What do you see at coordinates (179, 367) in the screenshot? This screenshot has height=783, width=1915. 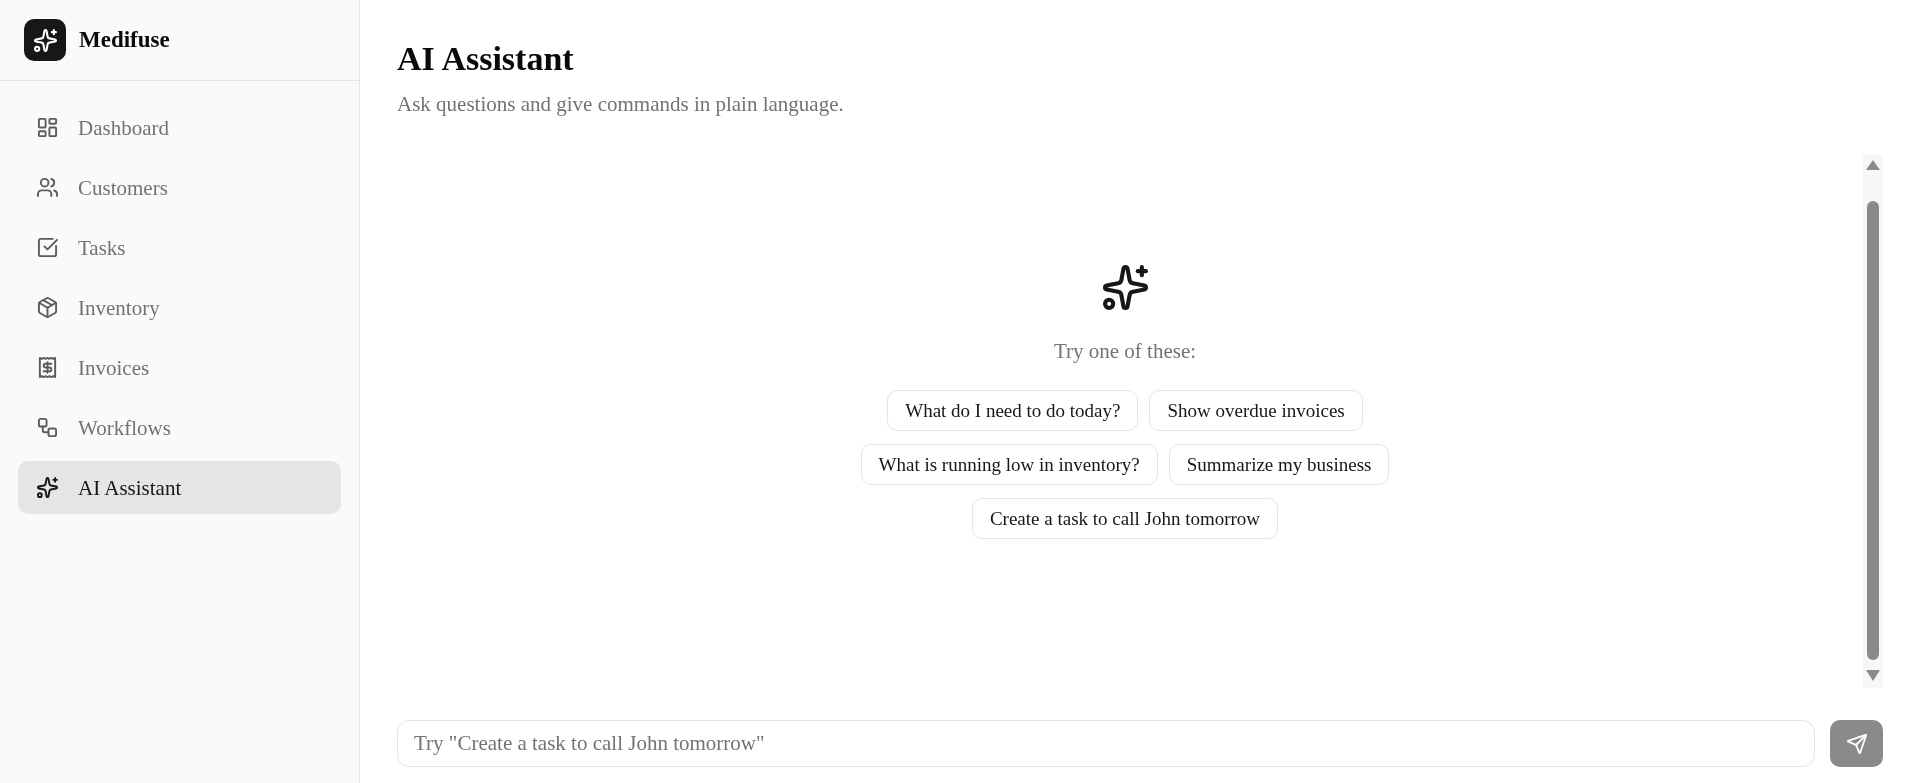 I see `nav-item: Invoices` at bounding box center [179, 367].